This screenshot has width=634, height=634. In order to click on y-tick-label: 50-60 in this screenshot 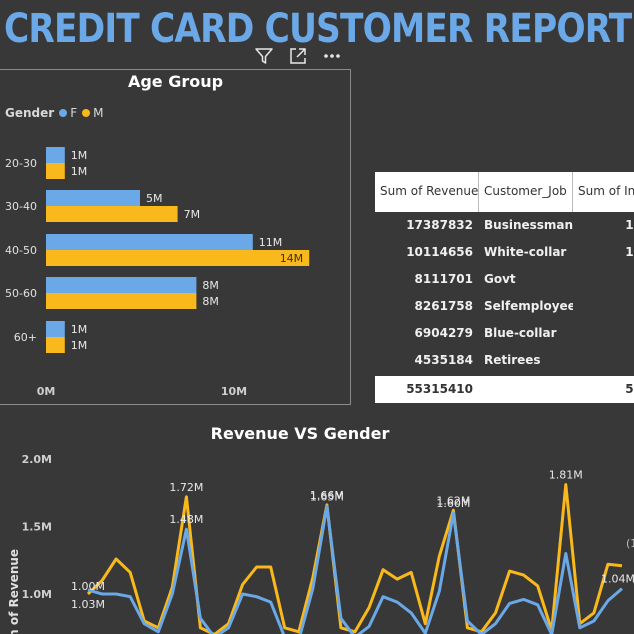, I will do `click(21, 293)`.